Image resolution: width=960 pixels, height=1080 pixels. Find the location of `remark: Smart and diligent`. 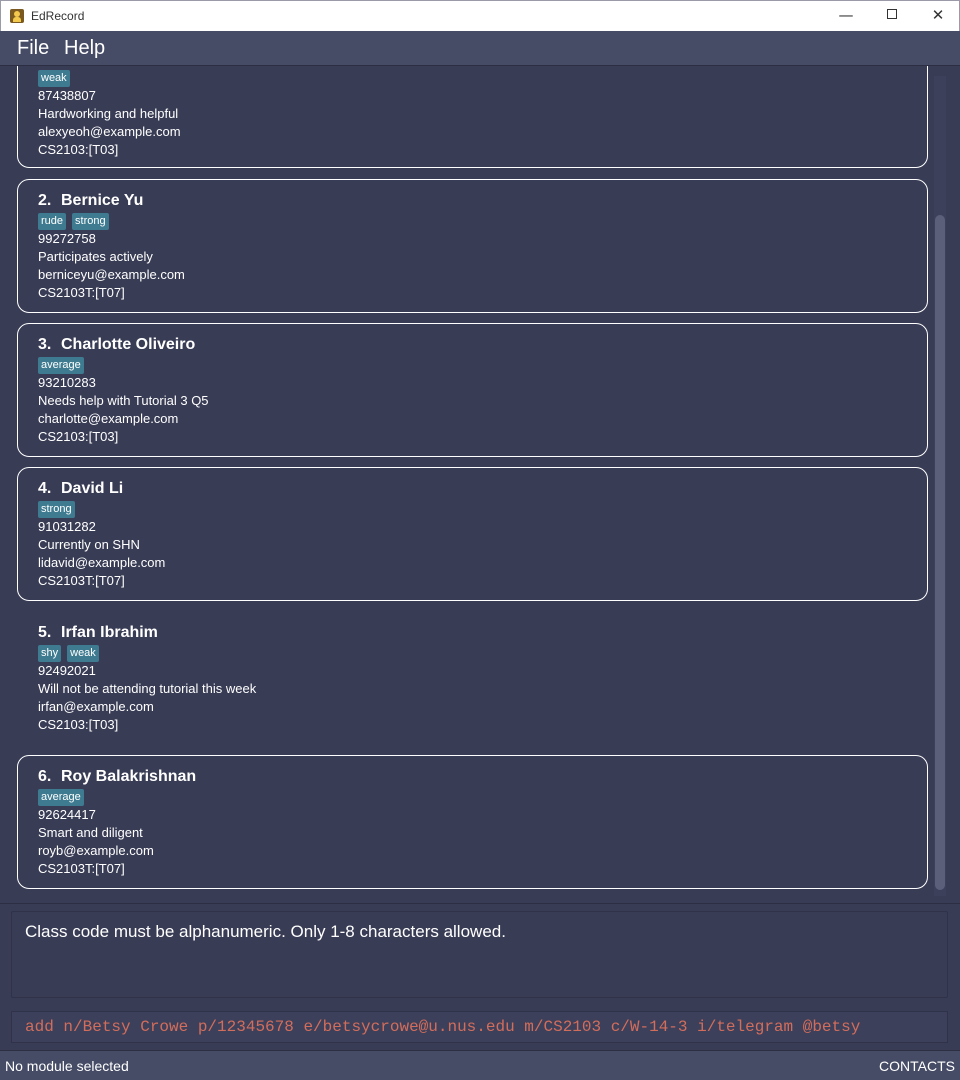

remark: Smart and diligent is located at coordinates (90, 832).